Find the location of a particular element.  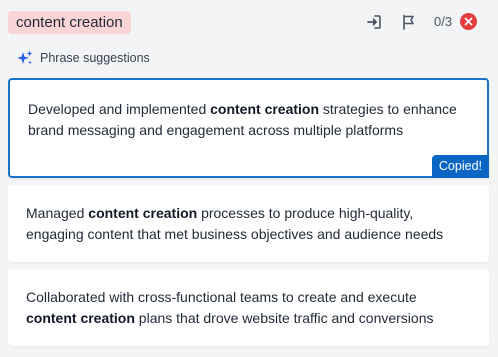

close-button is located at coordinates (468, 21).